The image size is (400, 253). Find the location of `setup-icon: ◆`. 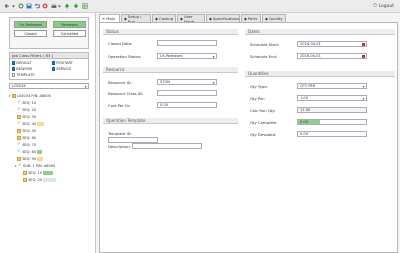

setup-icon: ◆ is located at coordinates (125, 18).